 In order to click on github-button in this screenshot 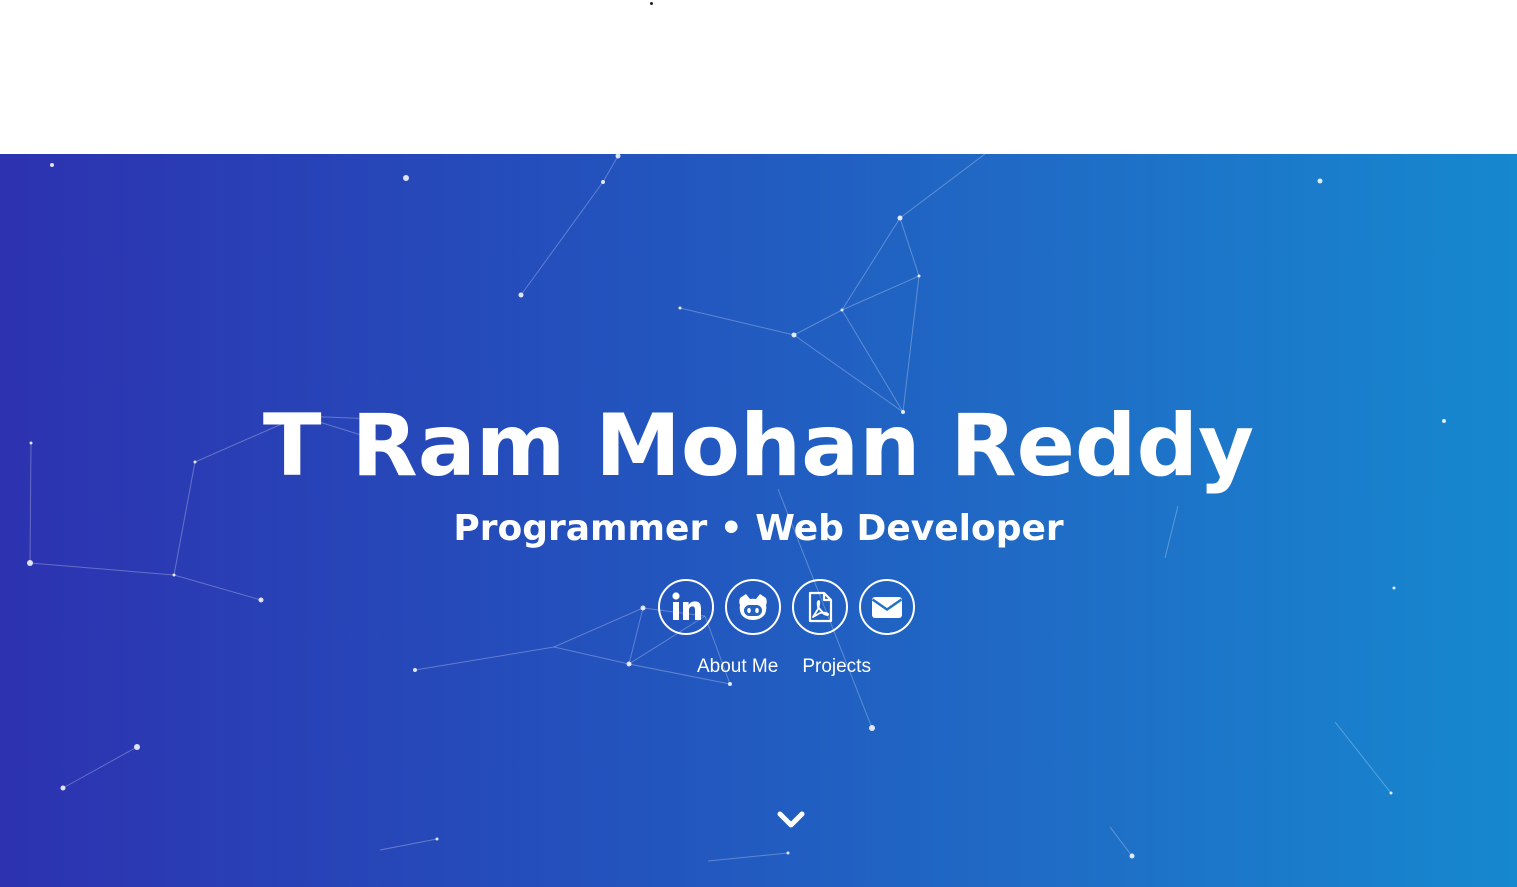, I will do `click(753, 607)`.